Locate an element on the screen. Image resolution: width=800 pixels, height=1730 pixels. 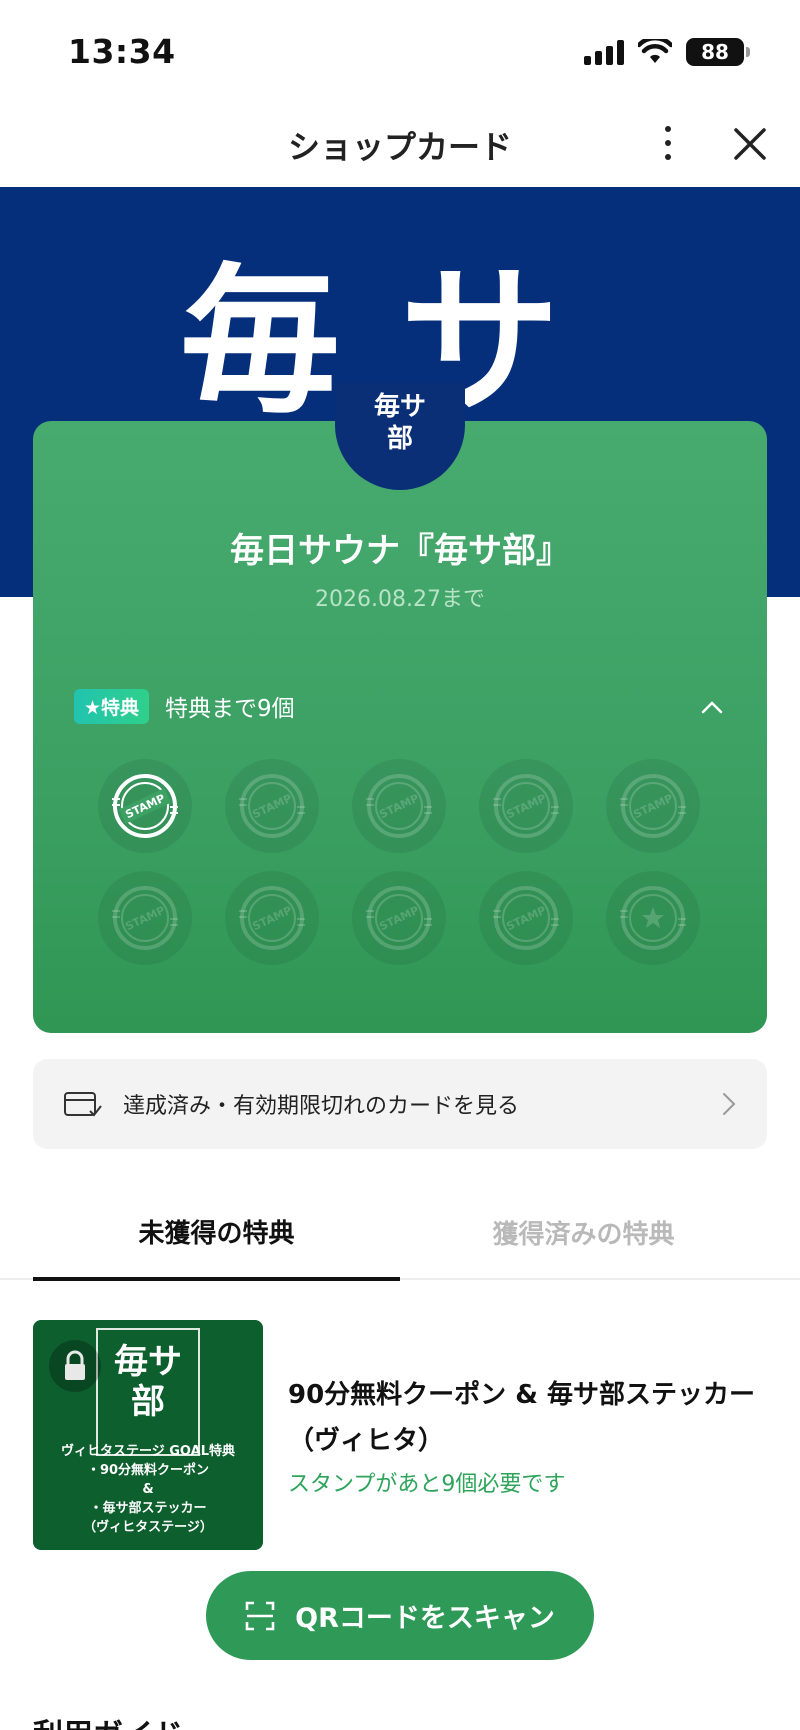
scan-qr-button: QRコードをスキャン is located at coordinates (400, 1615).